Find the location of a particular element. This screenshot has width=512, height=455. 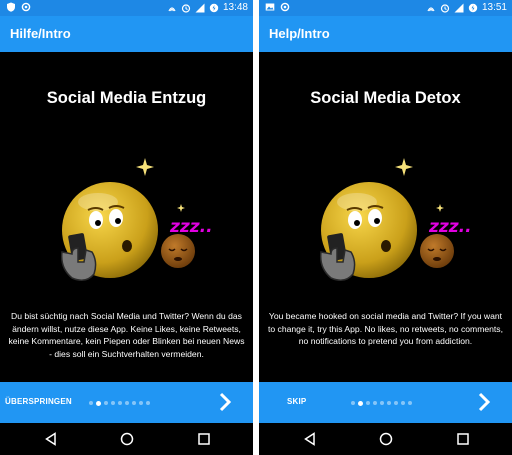

intro-footer: ÜBERSPRINGEN is located at coordinates (126, 402).